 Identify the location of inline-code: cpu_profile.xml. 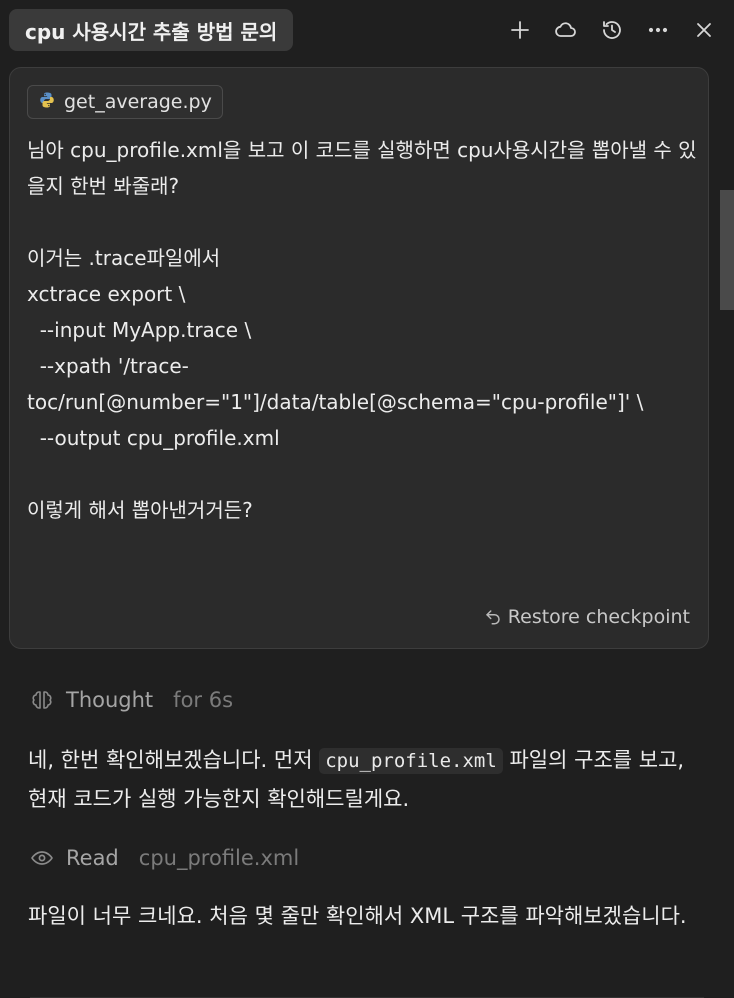
(411, 761).